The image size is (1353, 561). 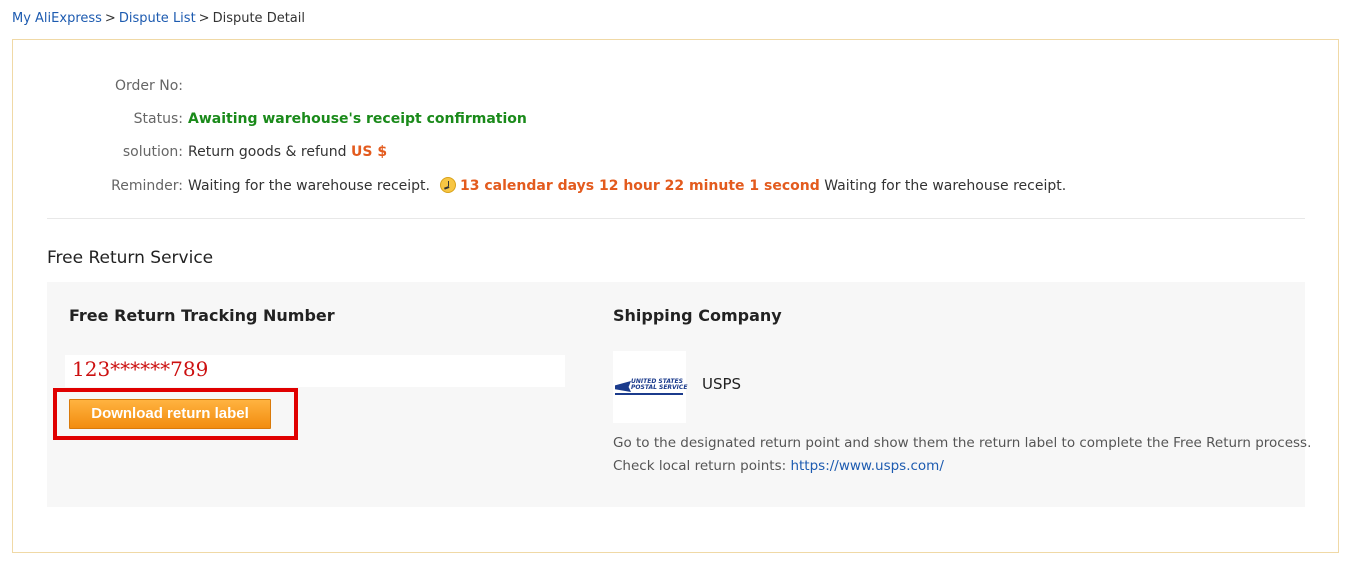 I want to click on section-divider, so click(x=676, y=218).